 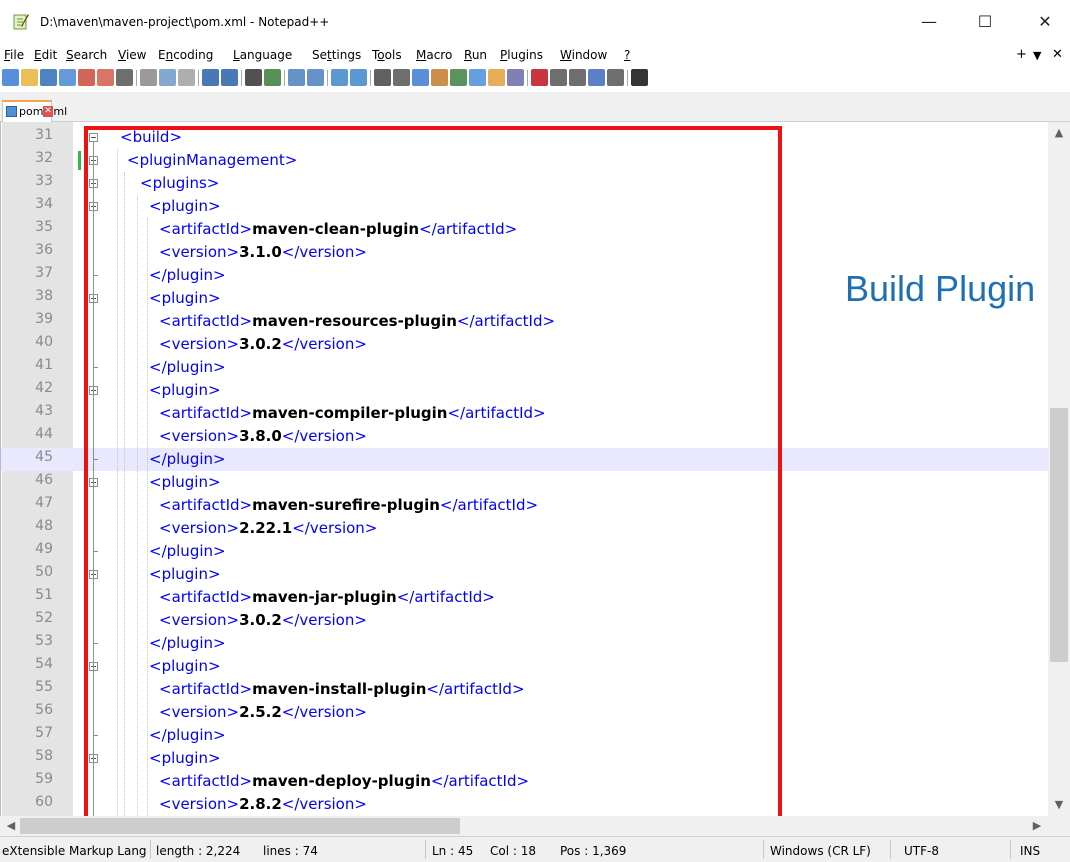 What do you see at coordinates (524, 574) in the screenshot?
I see `code-line: 50 <plugin>` at bounding box center [524, 574].